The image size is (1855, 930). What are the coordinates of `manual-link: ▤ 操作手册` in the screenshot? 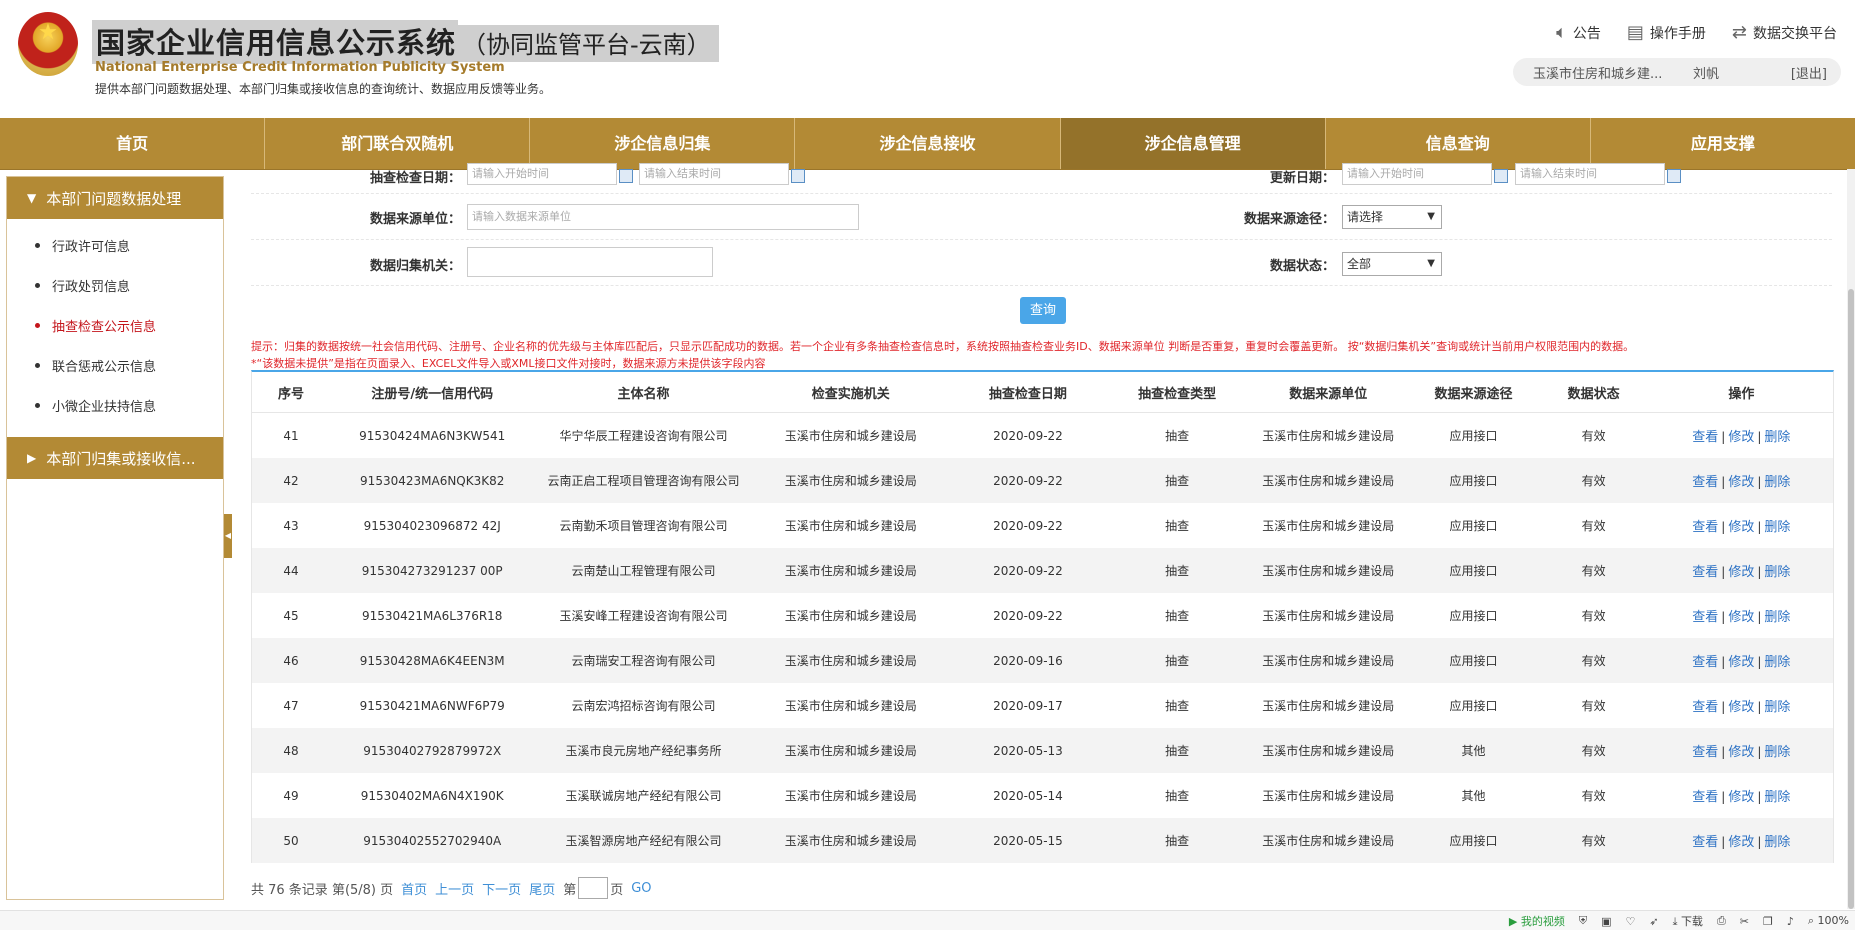 It's located at (1666, 32).